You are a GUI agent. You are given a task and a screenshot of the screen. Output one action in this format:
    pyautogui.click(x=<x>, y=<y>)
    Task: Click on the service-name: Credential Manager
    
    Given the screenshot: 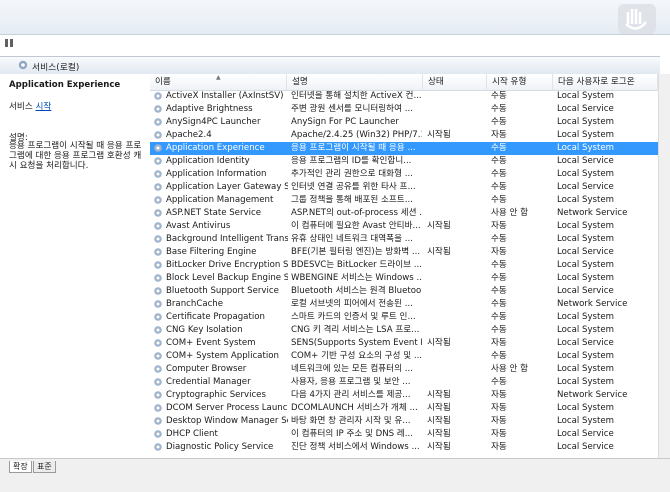 What is the action you would take?
    pyautogui.click(x=208, y=382)
    